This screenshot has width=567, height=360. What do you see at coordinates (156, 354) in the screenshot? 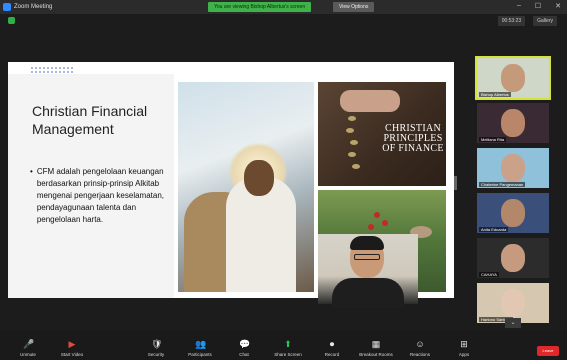
I see `security-label: Security` at bounding box center [156, 354].